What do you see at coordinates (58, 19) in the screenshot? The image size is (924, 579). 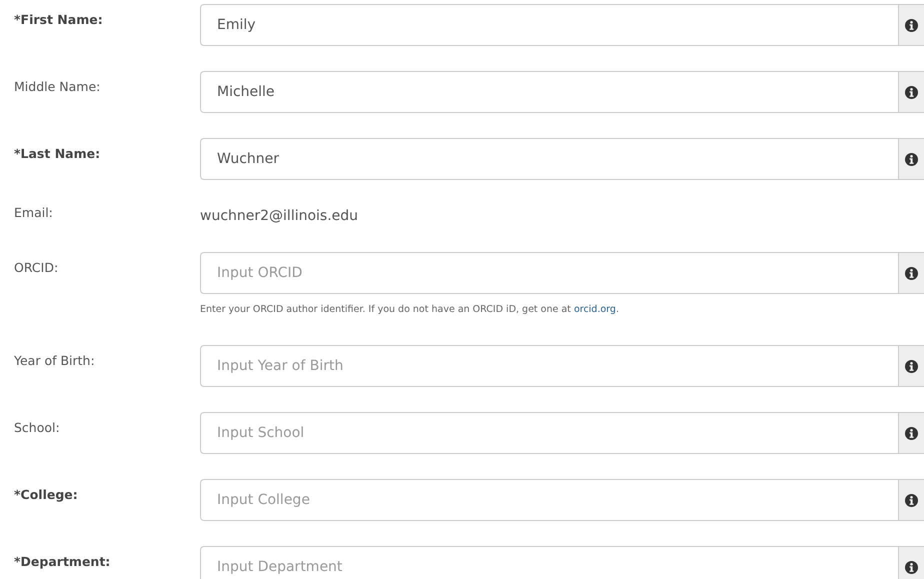 I see `field-label: *First Name:` at bounding box center [58, 19].